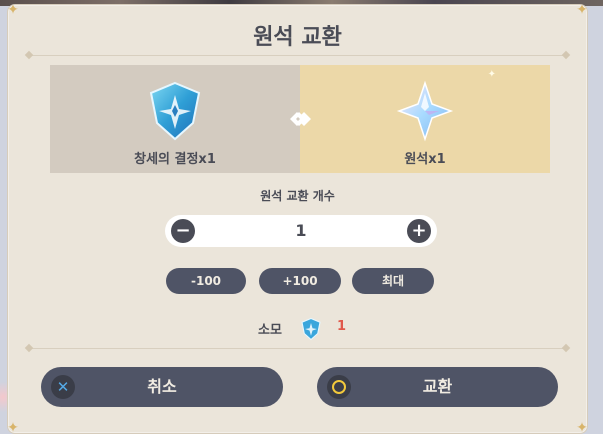 Image resolution: width=603 pixels, height=434 pixels. I want to click on confirm-exchange-button: 교환, so click(437, 387).